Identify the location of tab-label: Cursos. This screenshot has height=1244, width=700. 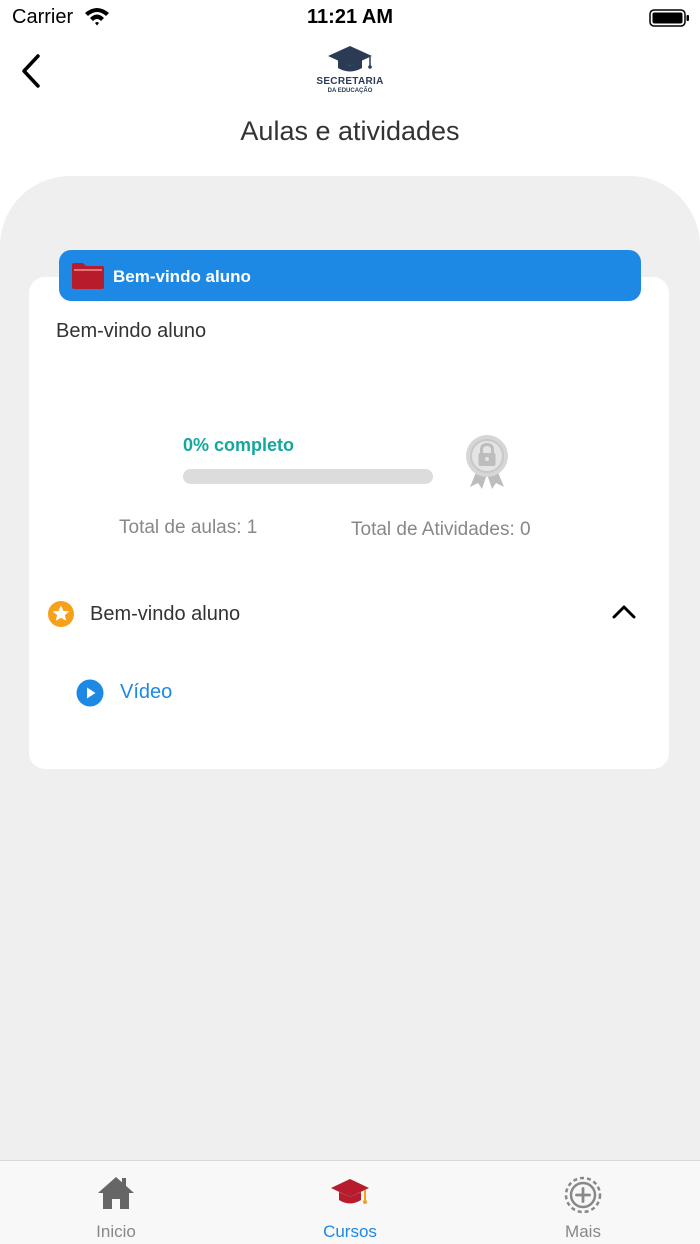
(350, 1231).